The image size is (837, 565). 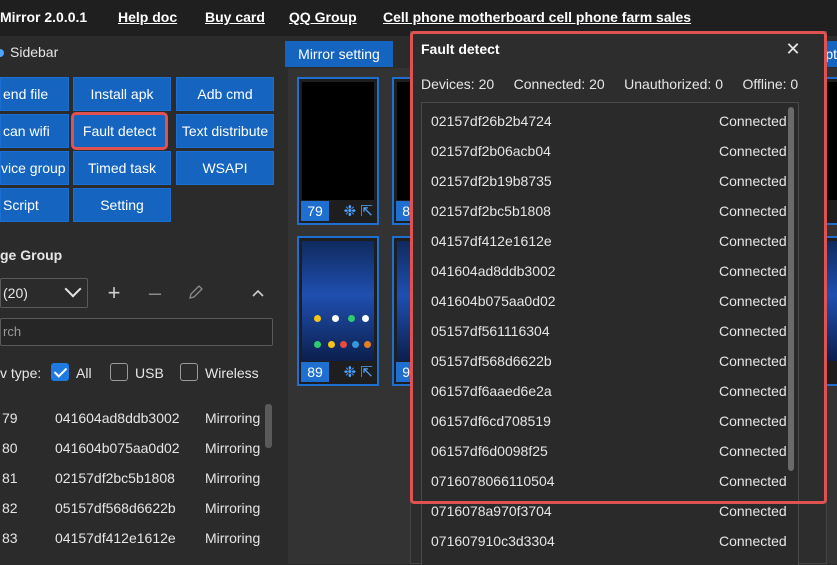 What do you see at coordinates (225, 131) in the screenshot?
I see `text-distribute-button: Text distribute` at bounding box center [225, 131].